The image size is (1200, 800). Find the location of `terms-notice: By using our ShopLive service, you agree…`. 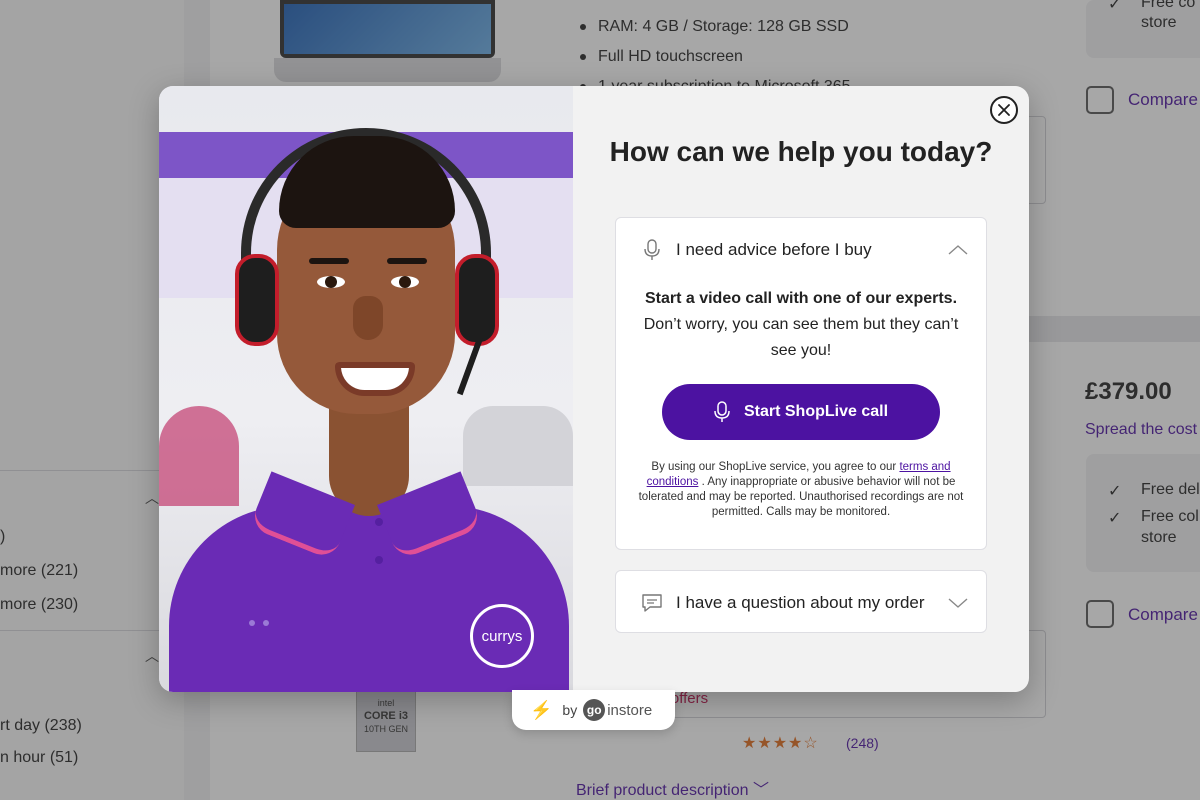

terms-notice: By using our ShopLive service, you agree… is located at coordinates (801, 490).